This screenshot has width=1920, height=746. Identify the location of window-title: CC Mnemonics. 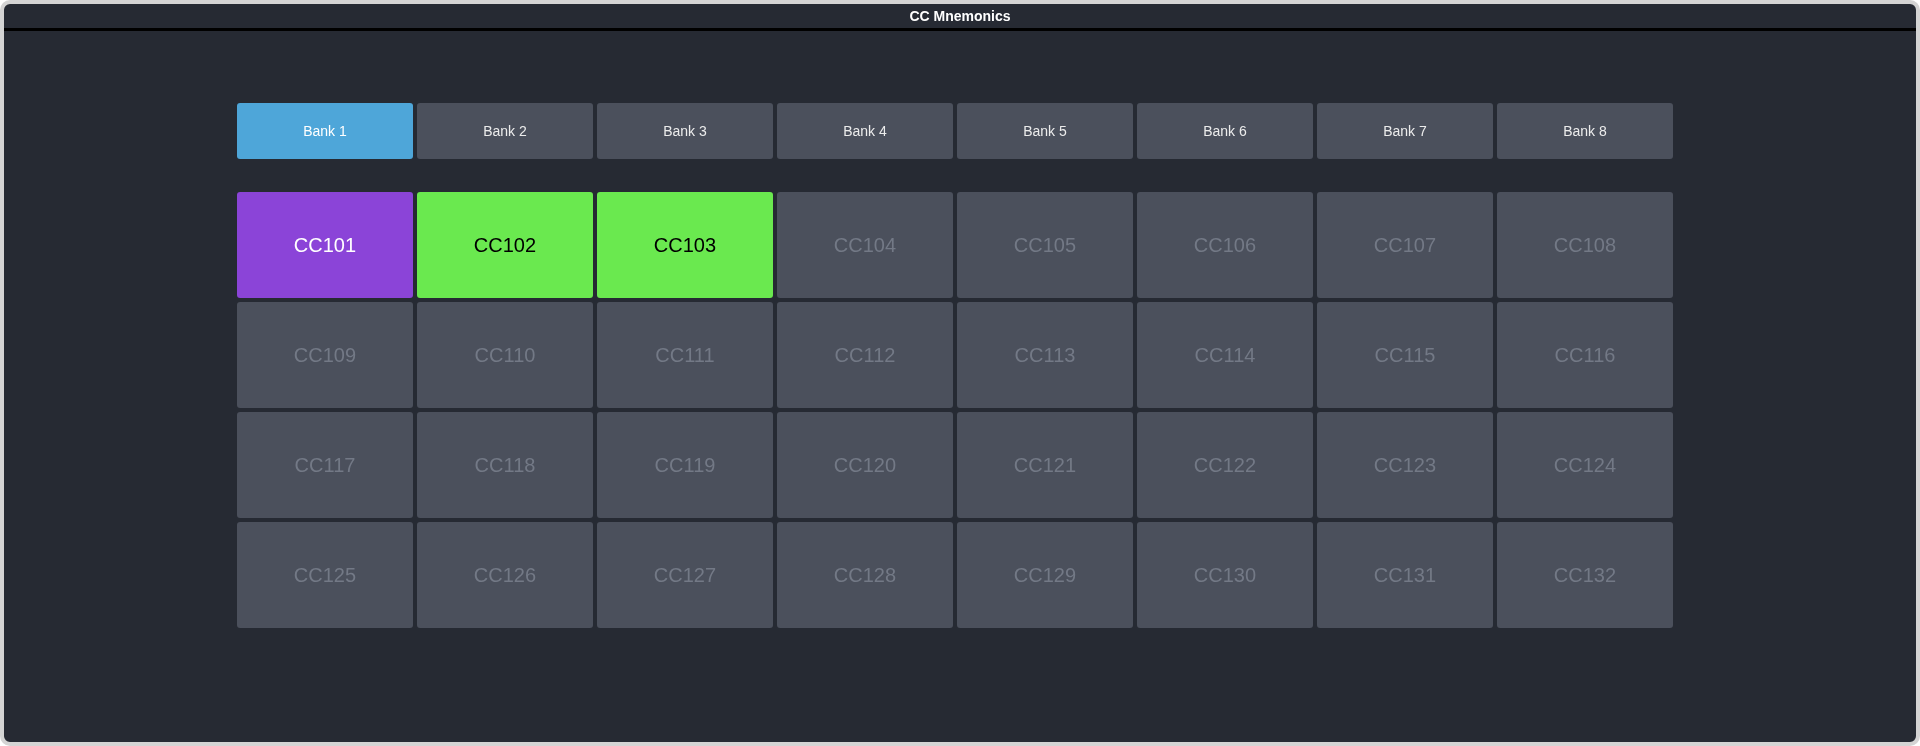
(960, 16).